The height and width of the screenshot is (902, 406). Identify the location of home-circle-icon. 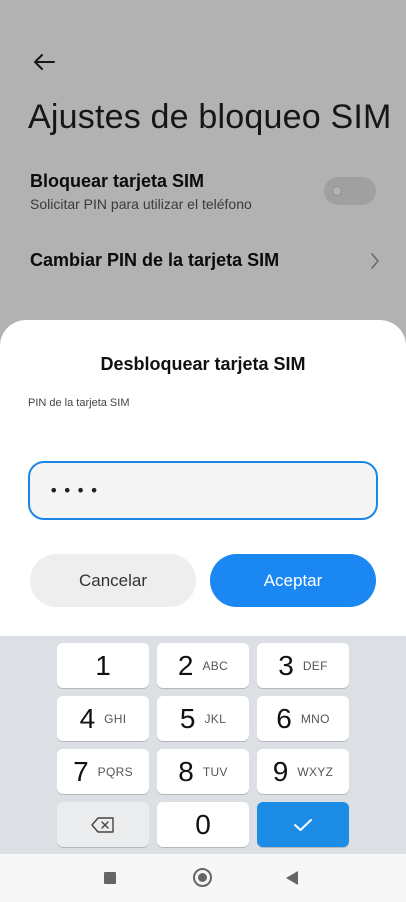
(202, 877).